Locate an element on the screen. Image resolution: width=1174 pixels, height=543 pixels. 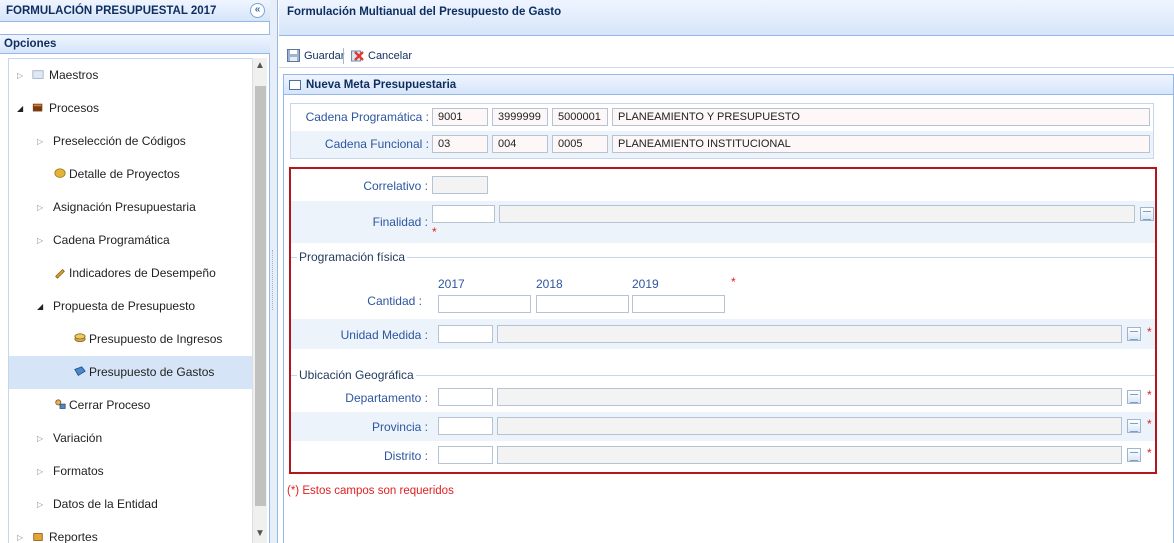
pencil-icon is located at coordinates (60, 273).